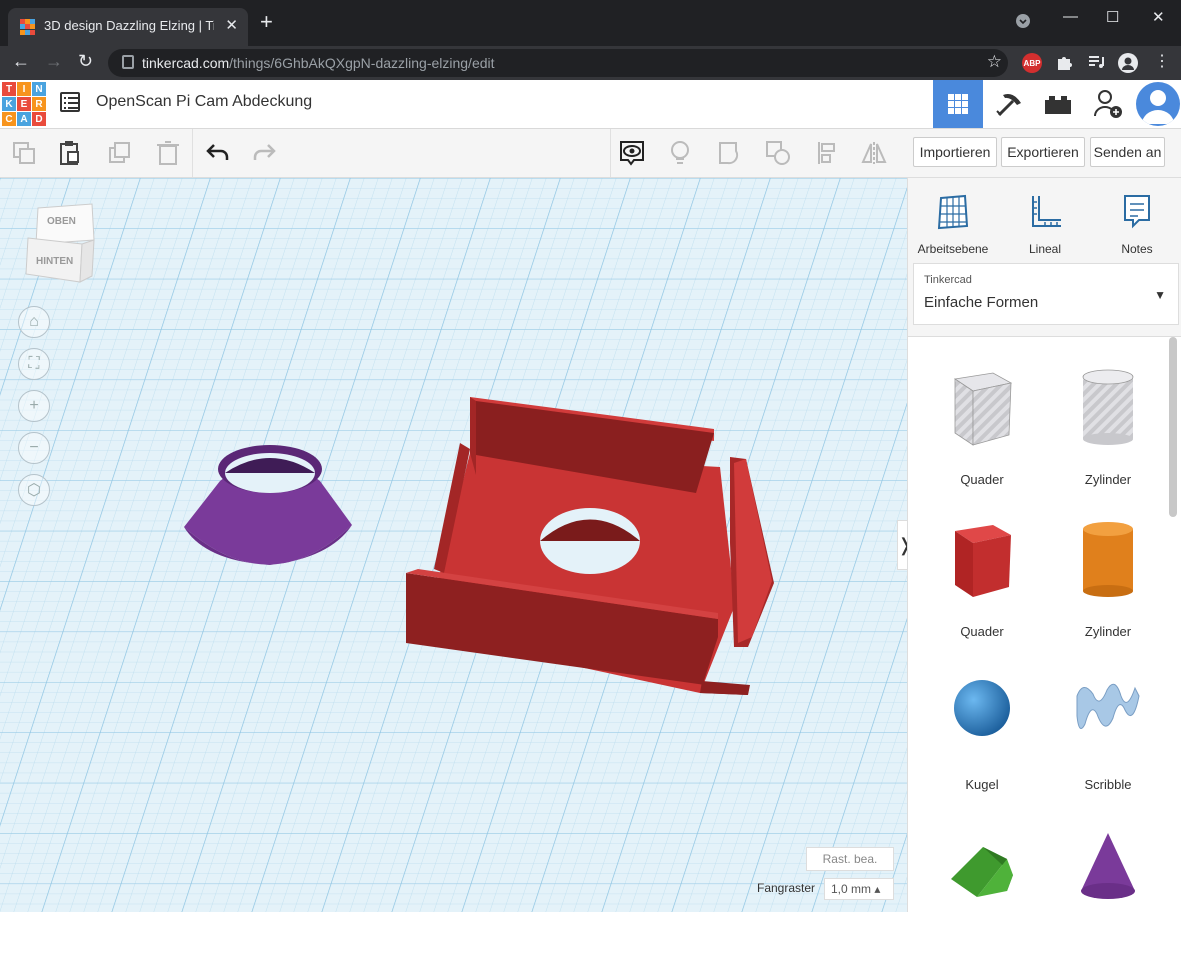 Image resolution: width=1181 pixels, height=955 pixels. I want to click on ruler-icon, so click(1046, 211).